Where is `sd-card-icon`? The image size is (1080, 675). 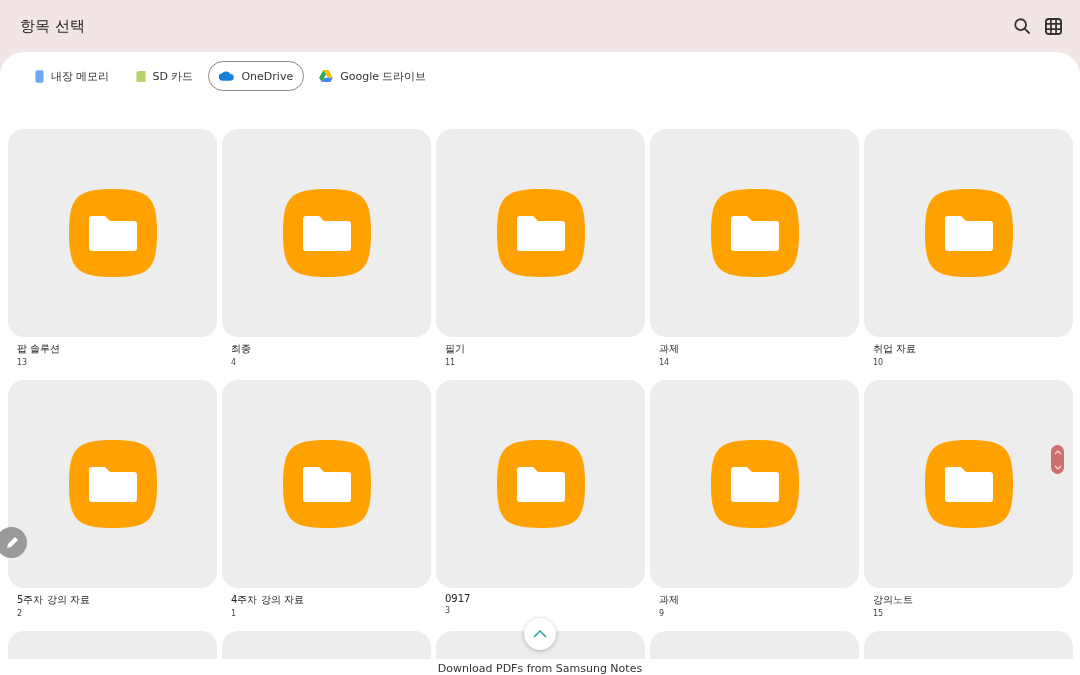 sd-card-icon is located at coordinates (140, 76).